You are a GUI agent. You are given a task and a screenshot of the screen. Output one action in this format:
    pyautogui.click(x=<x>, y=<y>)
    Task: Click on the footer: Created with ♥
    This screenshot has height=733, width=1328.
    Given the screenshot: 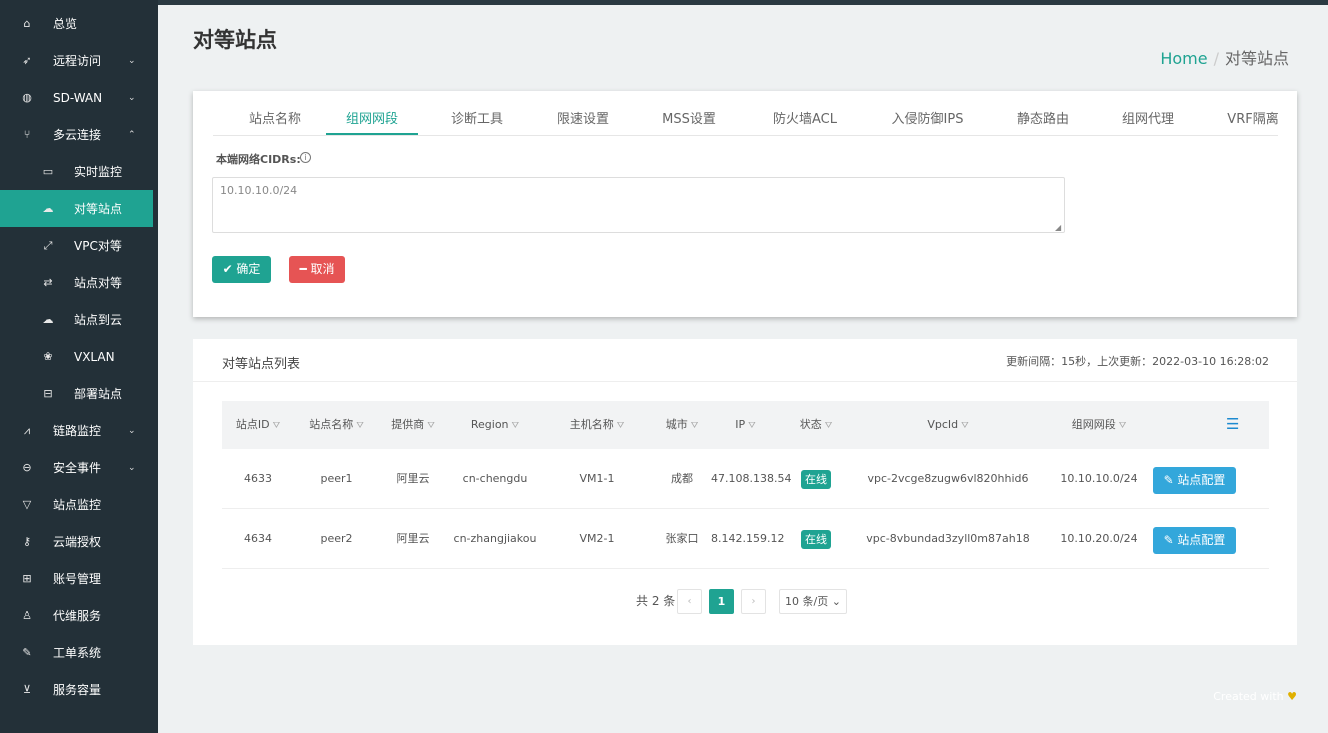 What is the action you would take?
    pyautogui.click(x=1255, y=696)
    